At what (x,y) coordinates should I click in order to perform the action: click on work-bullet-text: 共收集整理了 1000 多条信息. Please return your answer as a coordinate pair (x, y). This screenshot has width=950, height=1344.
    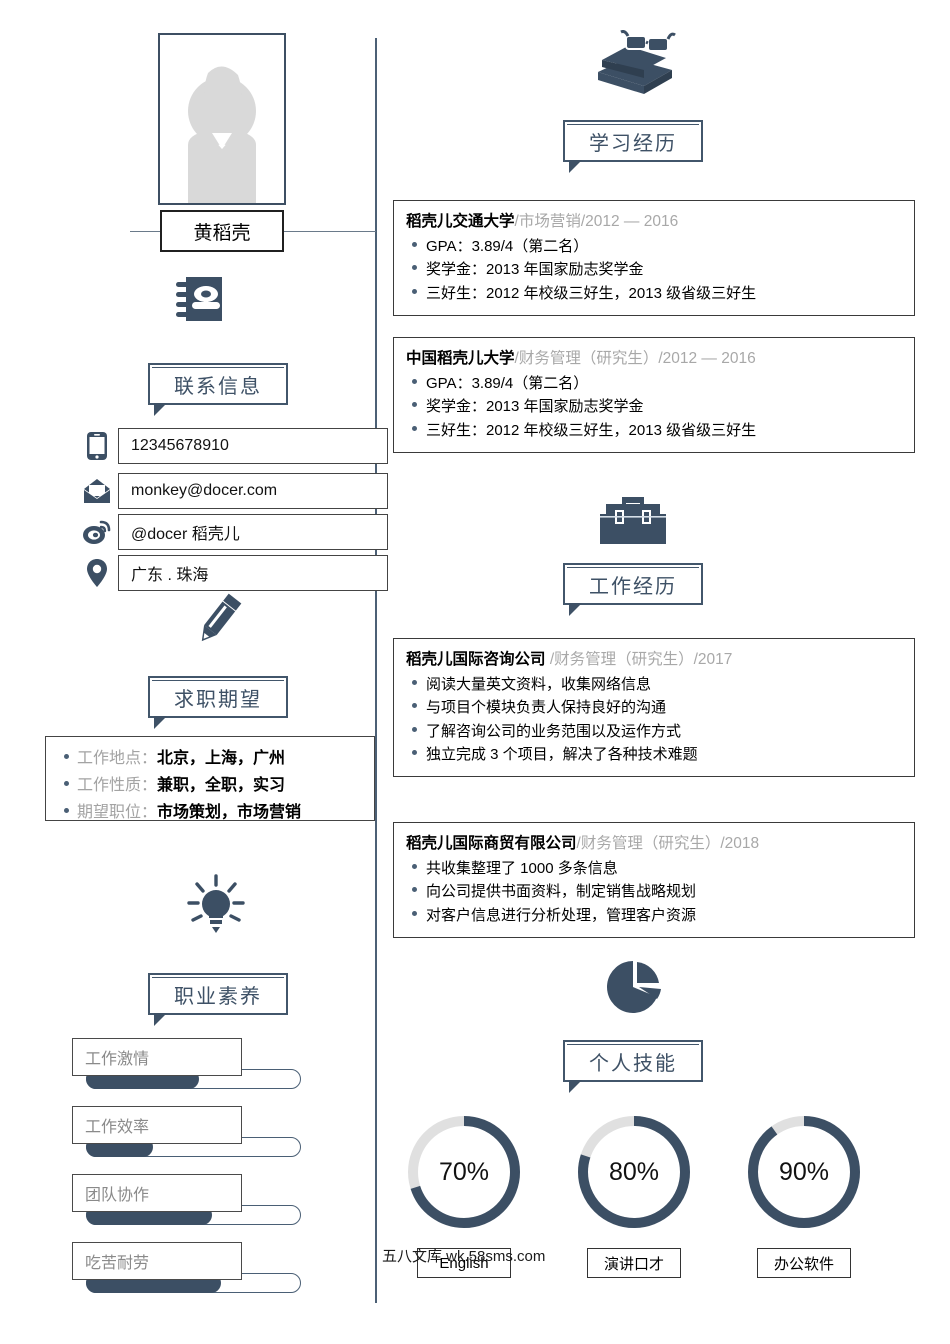
    Looking at the image, I should click on (522, 868).